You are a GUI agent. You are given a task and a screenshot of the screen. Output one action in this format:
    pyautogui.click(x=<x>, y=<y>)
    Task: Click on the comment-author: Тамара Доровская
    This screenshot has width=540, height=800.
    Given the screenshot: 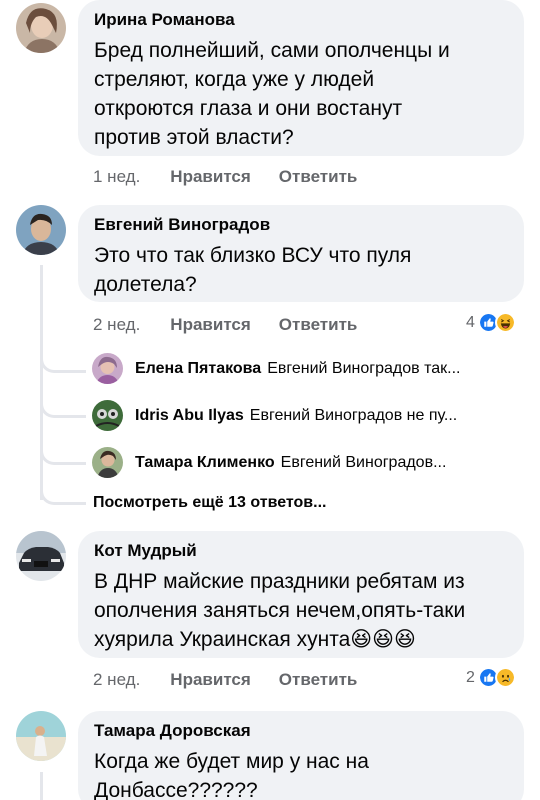 What is the action you would take?
    pyautogui.click(x=301, y=731)
    